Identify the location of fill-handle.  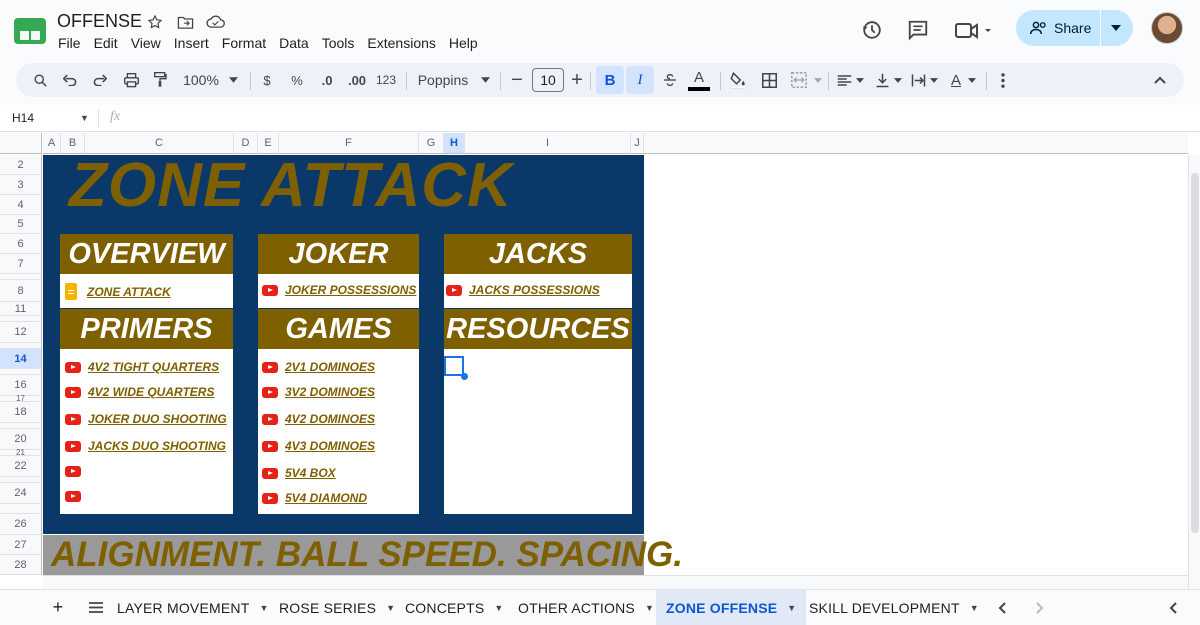
(464, 376).